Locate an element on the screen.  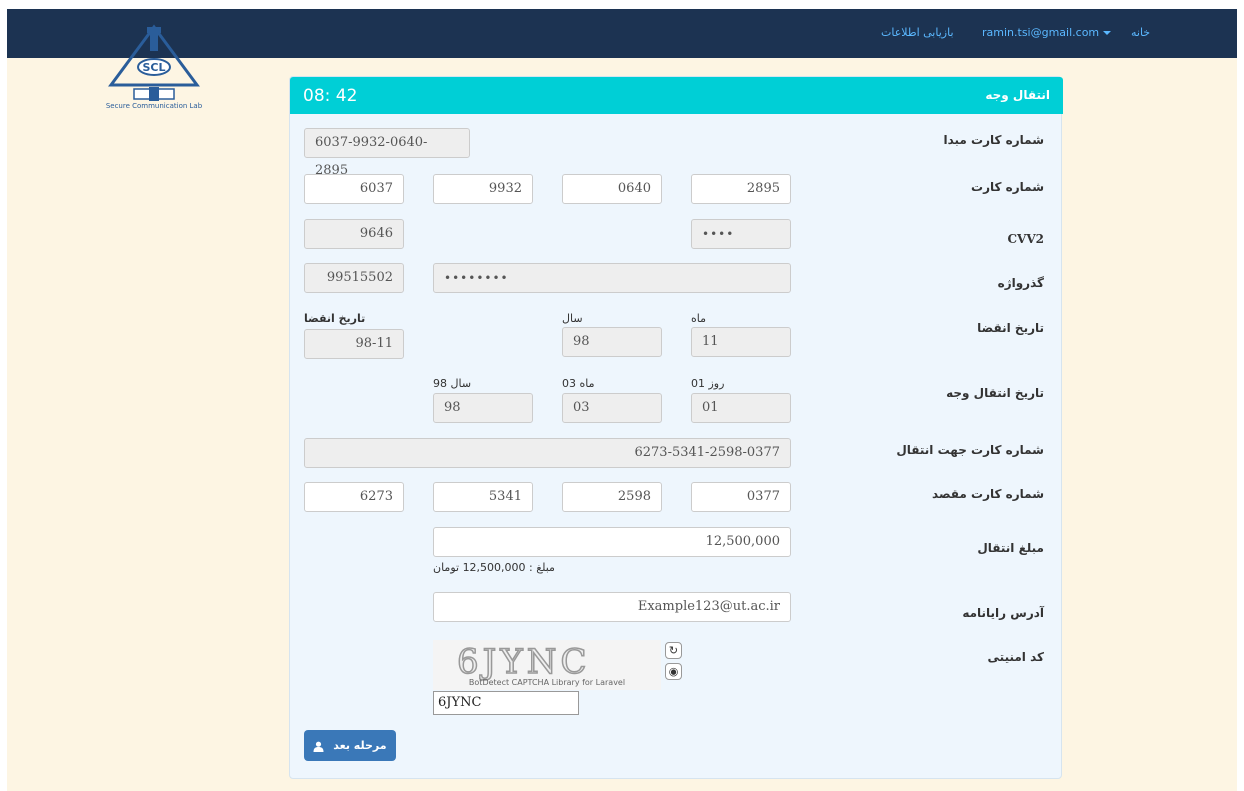
next-step-button: مرحله بعد is located at coordinates (350, 745).